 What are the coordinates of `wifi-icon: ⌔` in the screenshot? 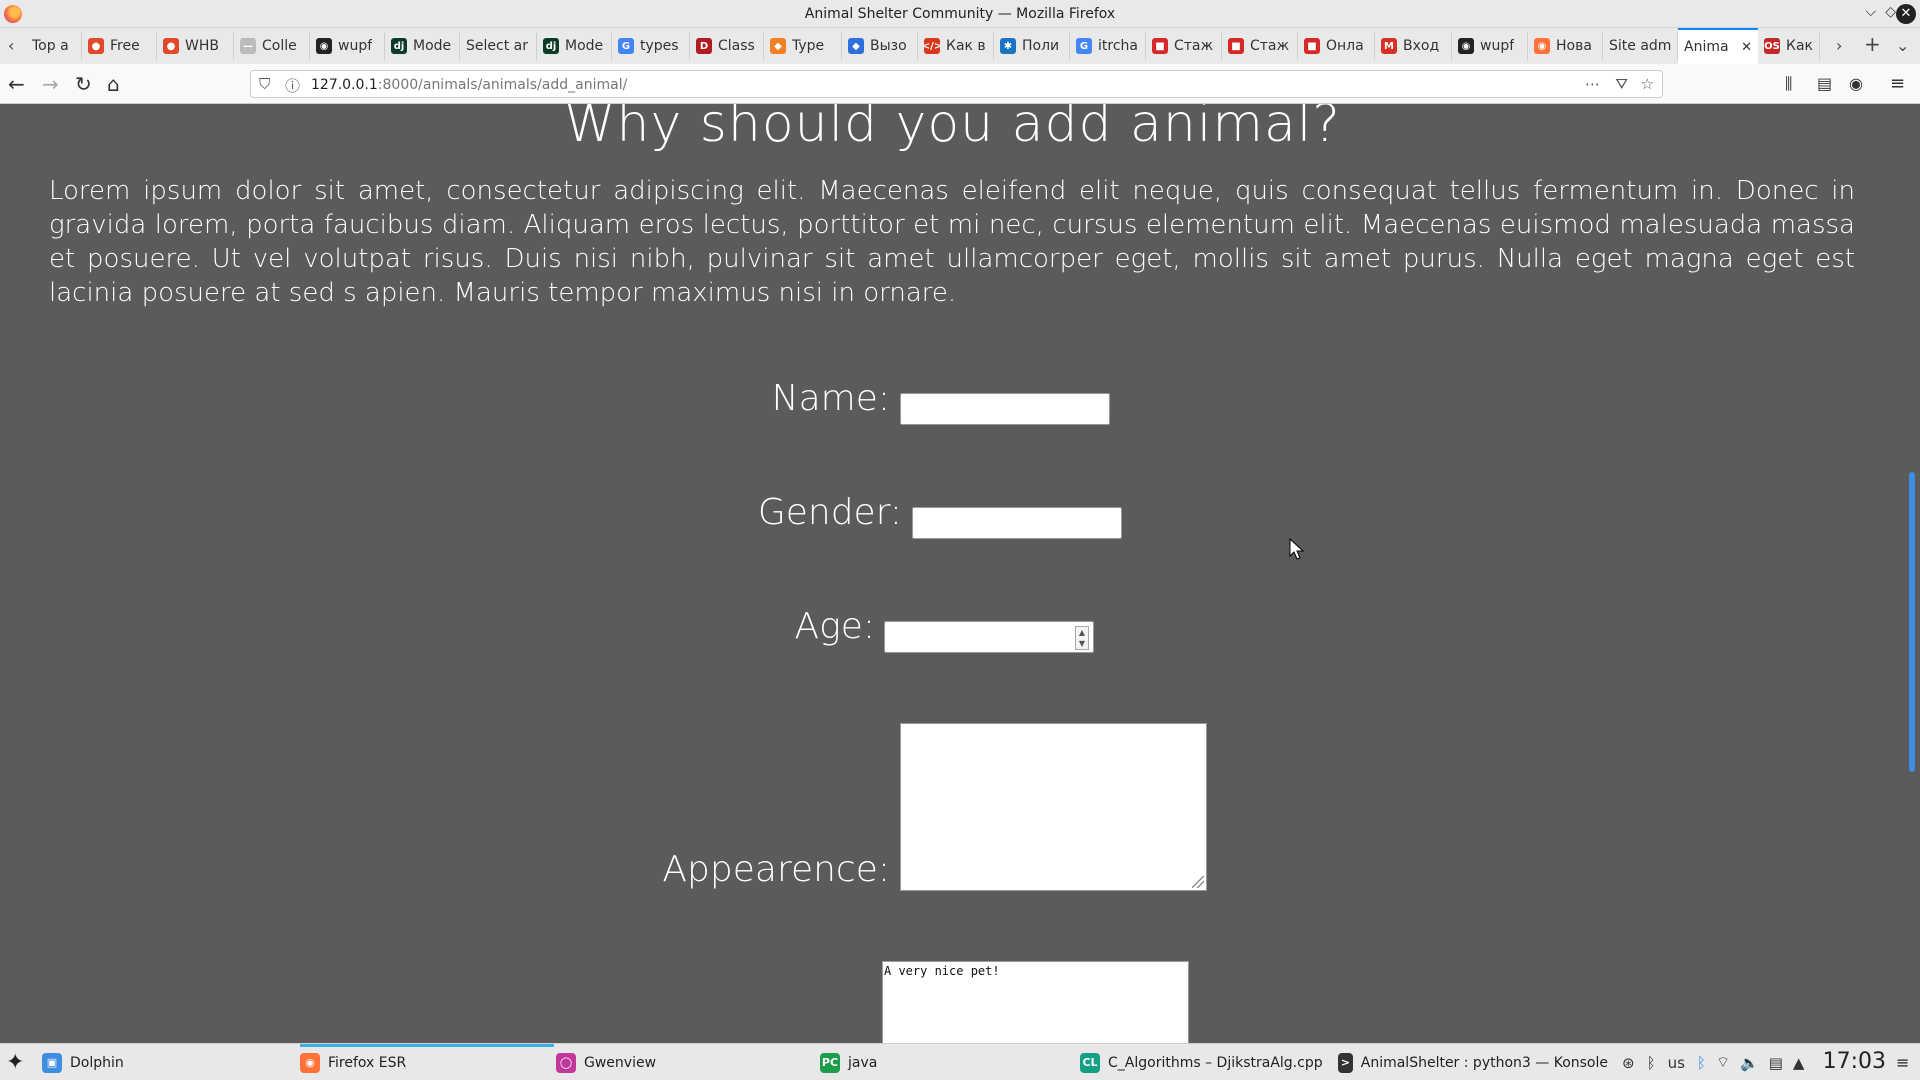 It's located at (1723, 1062).